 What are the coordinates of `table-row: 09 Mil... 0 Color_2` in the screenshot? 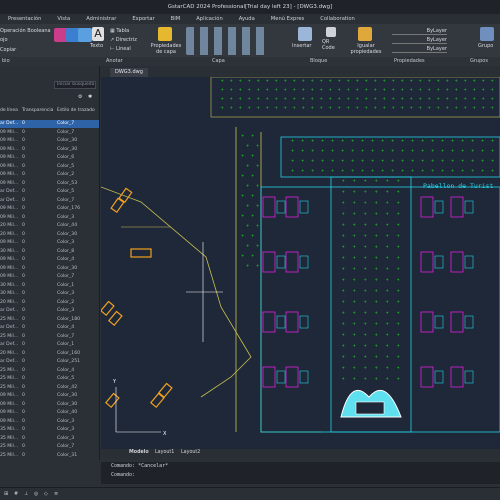 It's located at (49, 175).